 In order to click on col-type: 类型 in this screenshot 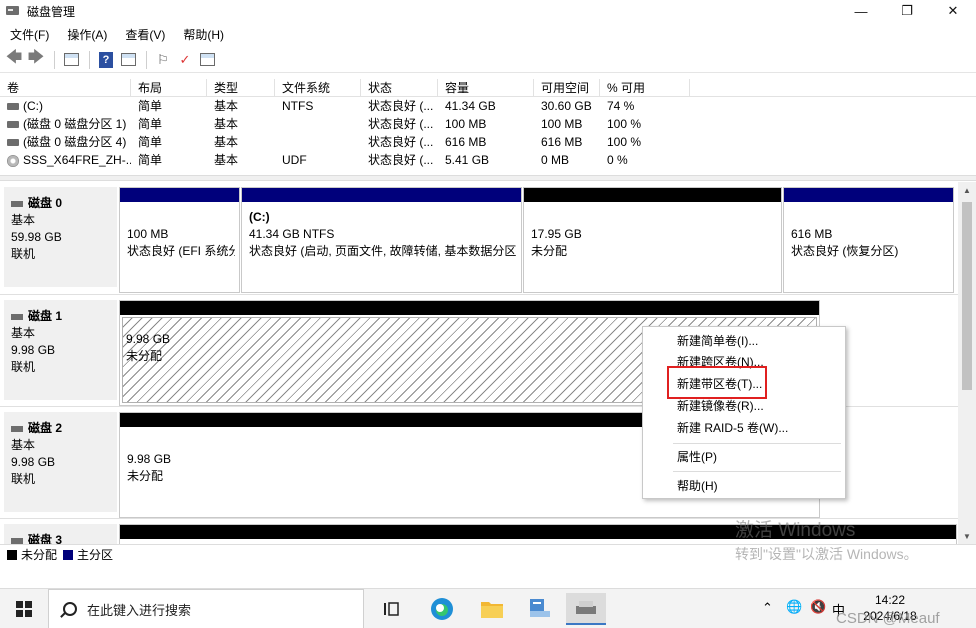, I will do `click(241, 87)`.